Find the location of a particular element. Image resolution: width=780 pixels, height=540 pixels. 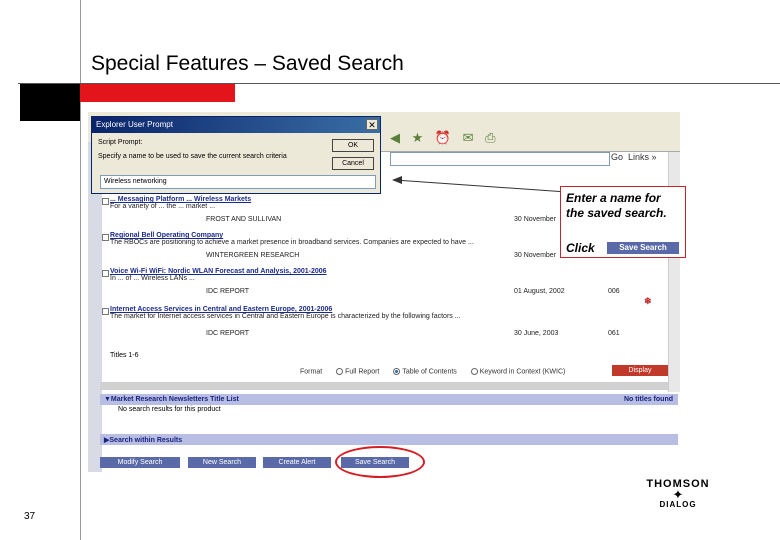

result-date: 30 June, 2003 is located at coordinates (536, 333).